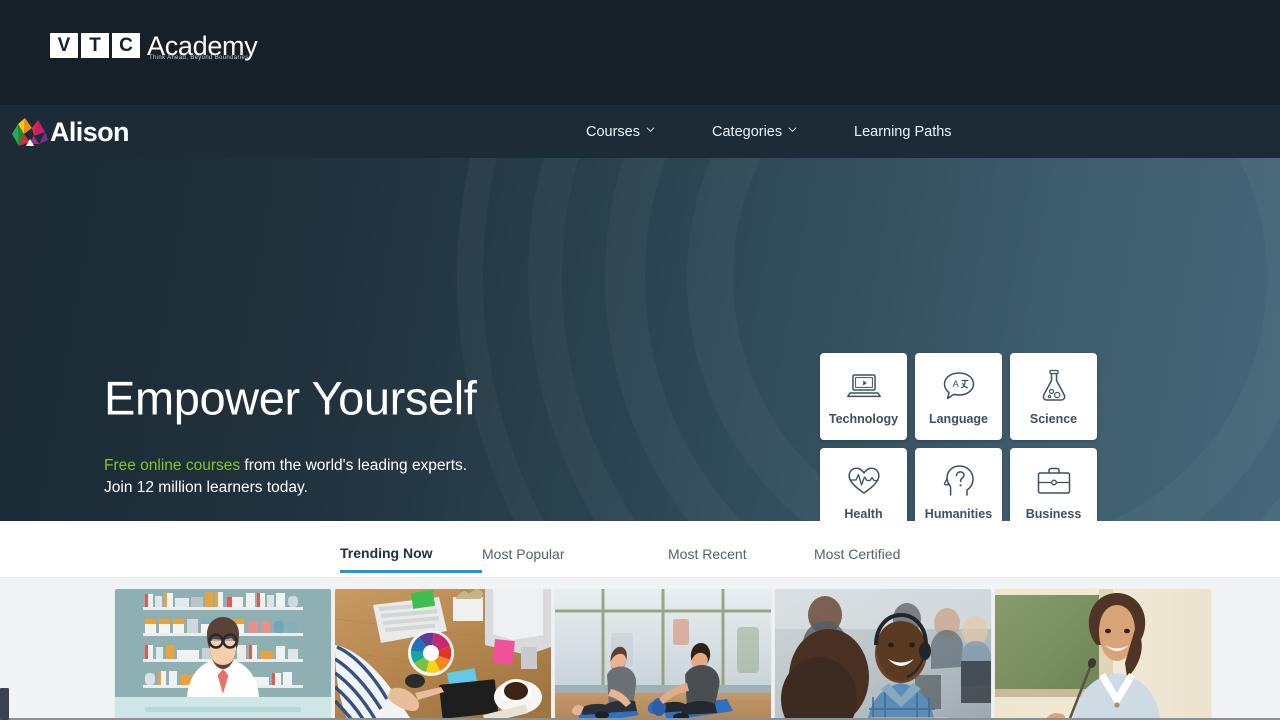  What do you see at coordinates (1053, 419) in the screenshot?
I see `category-tile-science-label: Science` at bounding box center [1053, 419].